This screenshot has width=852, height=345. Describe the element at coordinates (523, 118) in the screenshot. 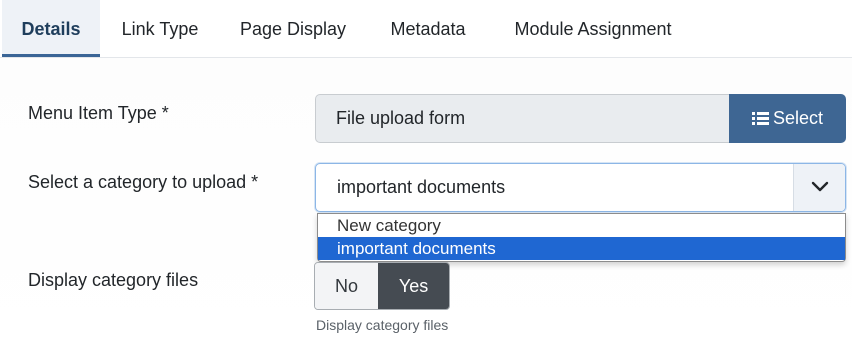

I see `menu-item-type-field: File upload form` at that location.